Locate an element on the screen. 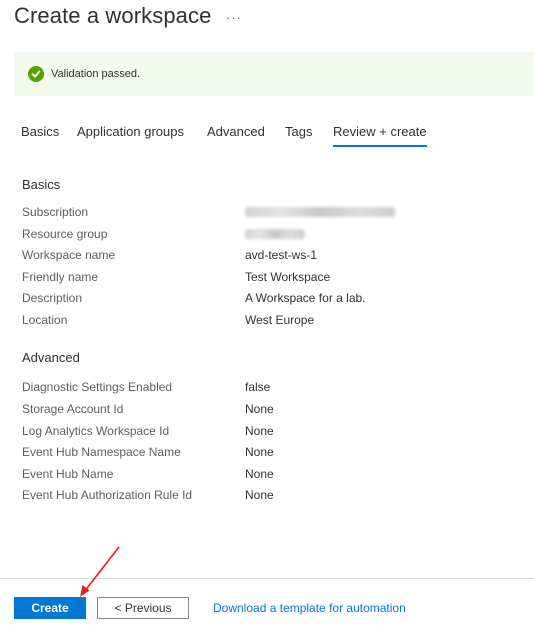 The height and width of the screenshot is (631, 534). row-label: Description is located at coordinates (52, 298).